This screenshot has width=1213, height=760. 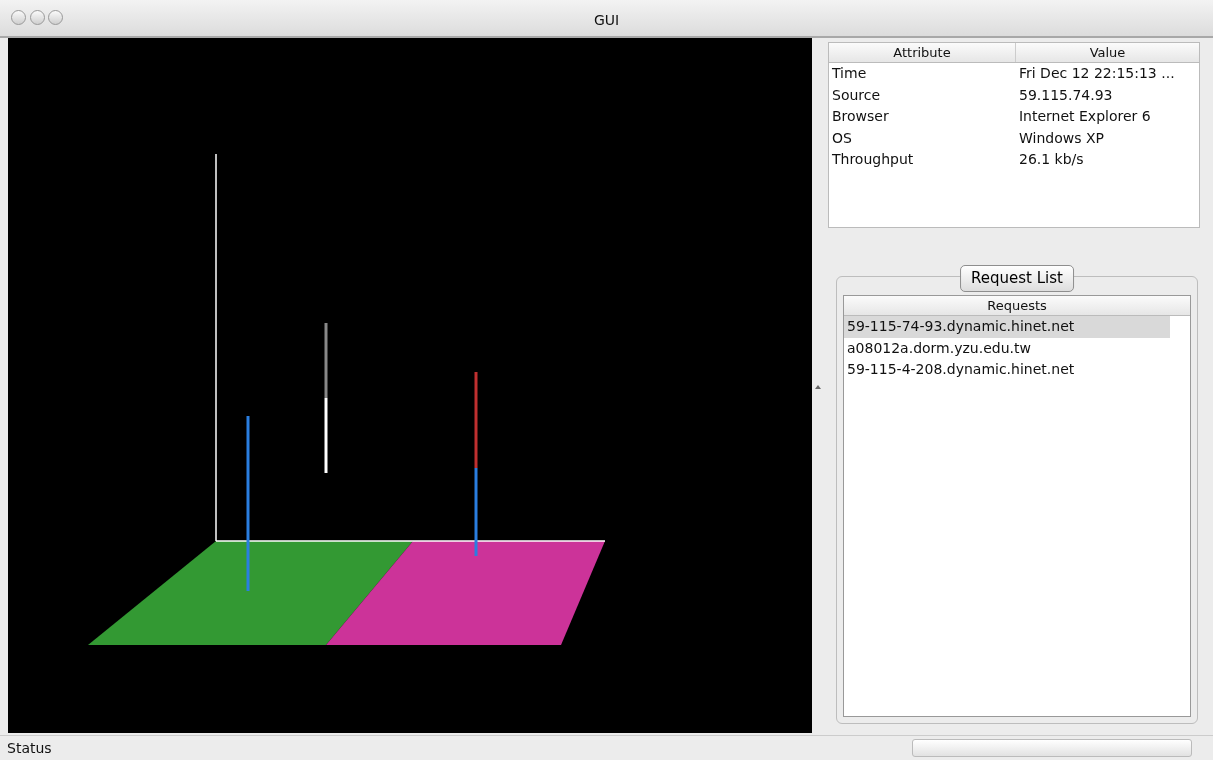 I want to click on table-cell-text: Throughput, so click(x=873, y=159).